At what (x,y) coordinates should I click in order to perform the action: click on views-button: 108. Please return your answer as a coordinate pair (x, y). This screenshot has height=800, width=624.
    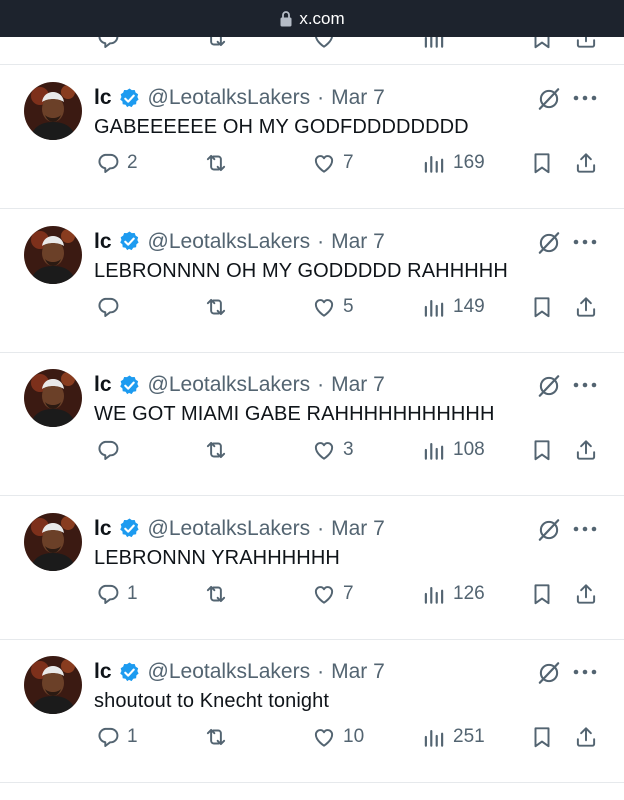
    Looking at the image, I should click on (453, 450).